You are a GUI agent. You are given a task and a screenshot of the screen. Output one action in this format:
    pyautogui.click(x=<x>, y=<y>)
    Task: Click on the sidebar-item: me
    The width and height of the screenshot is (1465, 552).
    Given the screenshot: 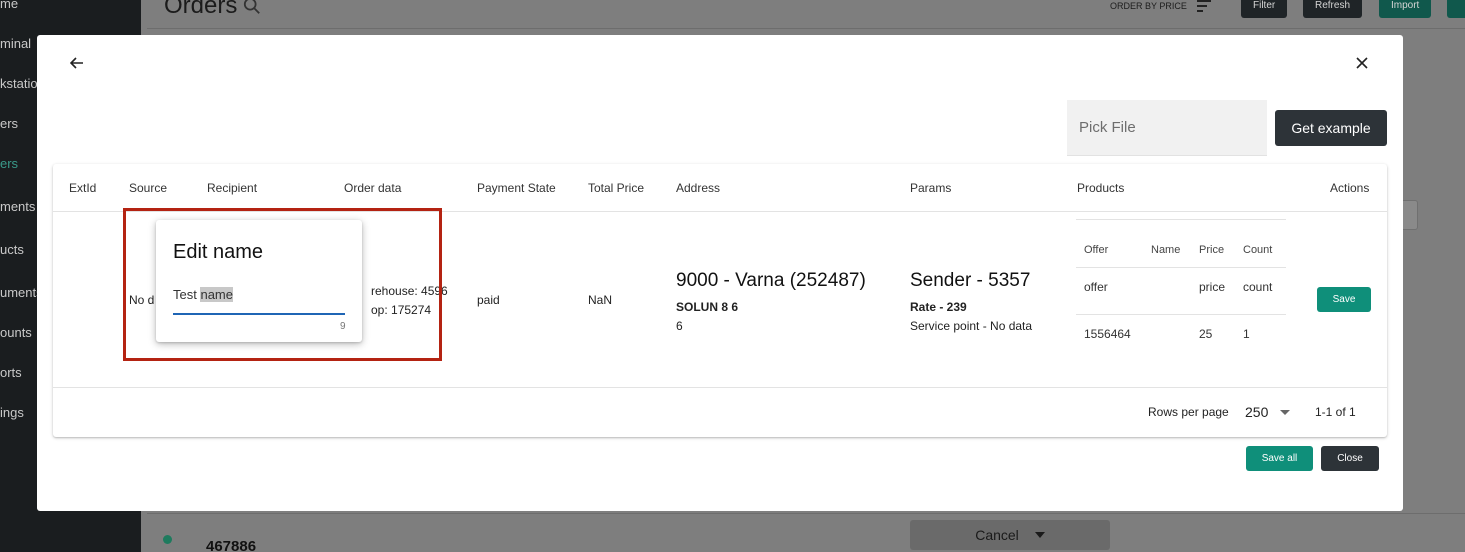 What is the action you would take?
    pyautogui.click(x=9, y=5)
    